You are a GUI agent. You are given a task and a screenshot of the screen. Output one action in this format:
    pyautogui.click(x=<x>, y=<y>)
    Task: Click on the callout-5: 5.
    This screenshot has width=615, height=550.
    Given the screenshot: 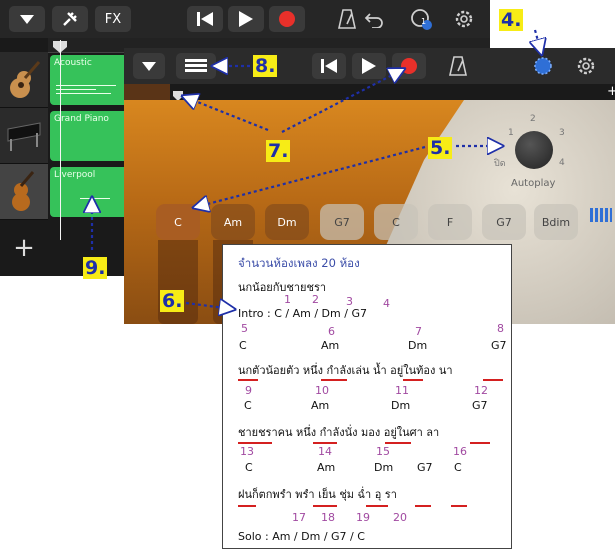 What is the action you would take?
    pyautogui.click(x=440, y=148)
    